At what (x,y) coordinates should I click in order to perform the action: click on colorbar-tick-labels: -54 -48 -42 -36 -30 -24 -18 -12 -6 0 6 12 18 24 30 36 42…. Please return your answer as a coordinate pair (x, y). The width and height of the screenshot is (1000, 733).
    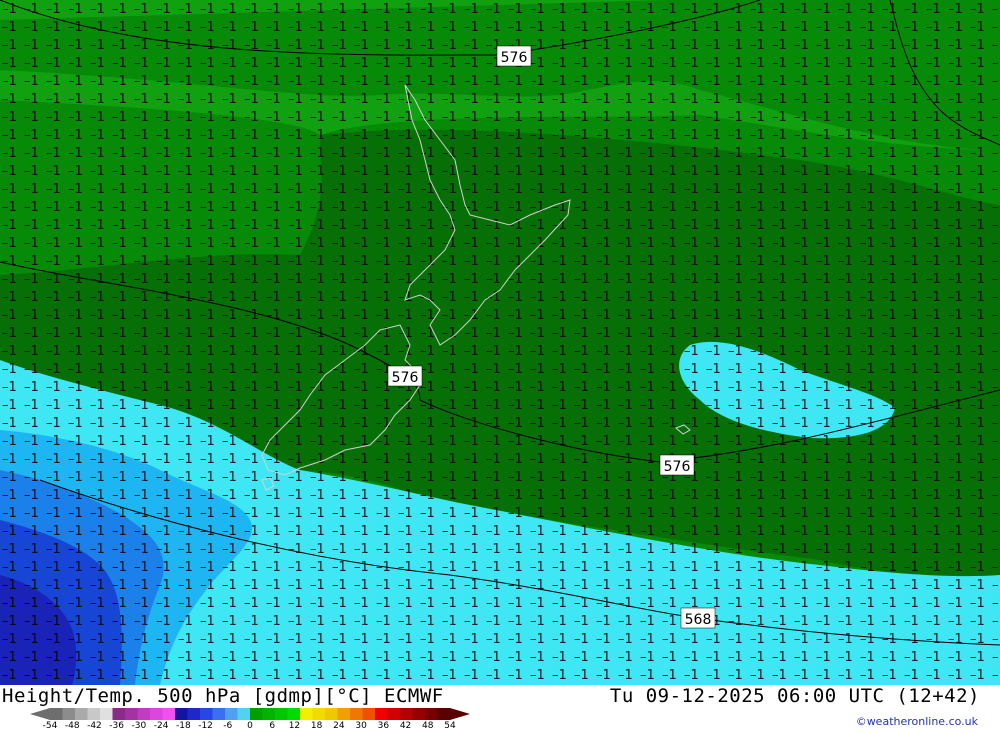
    Looking at the image, I should click on (250, 727).